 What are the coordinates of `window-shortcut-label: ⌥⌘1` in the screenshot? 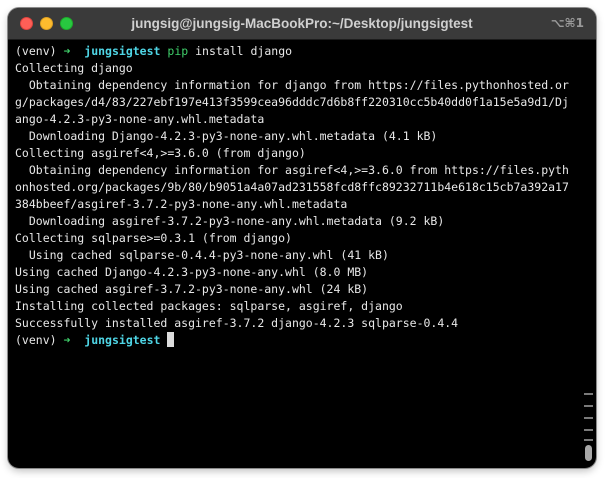 It's located at (567, 23).